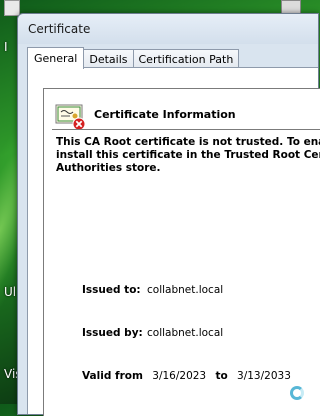 The height and width of the screenshot is (416, 320). I want to click on issued-by-row: Issued by: collabnet.local, so click(152, 333).